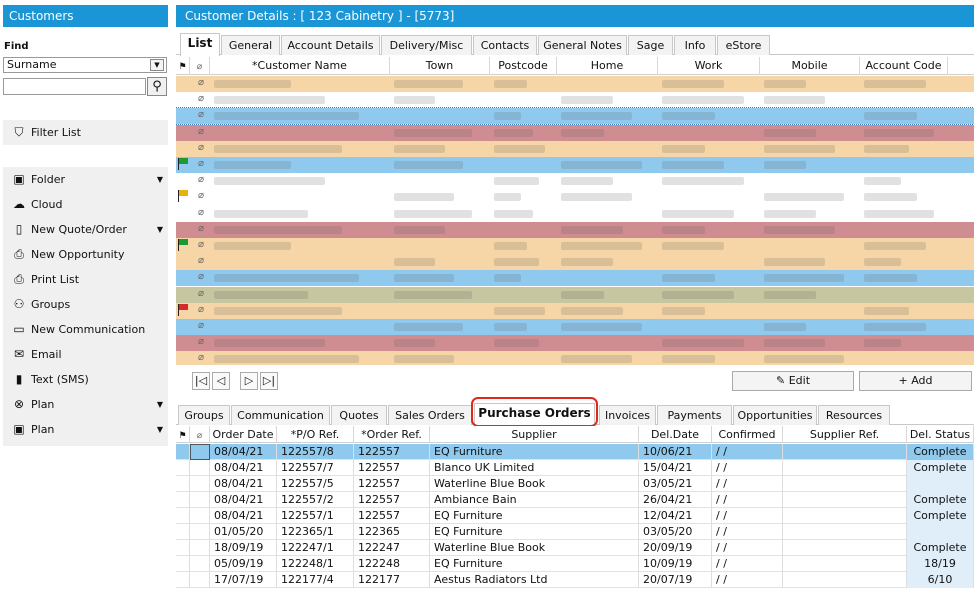 Image resolution: width=974 pixels, height=592 pixels. What do you see at coordinates (85, 304) in the screenshot?
I see `sidebar-item-groups: ⚇ Groups` at bounding box center [85, 304].